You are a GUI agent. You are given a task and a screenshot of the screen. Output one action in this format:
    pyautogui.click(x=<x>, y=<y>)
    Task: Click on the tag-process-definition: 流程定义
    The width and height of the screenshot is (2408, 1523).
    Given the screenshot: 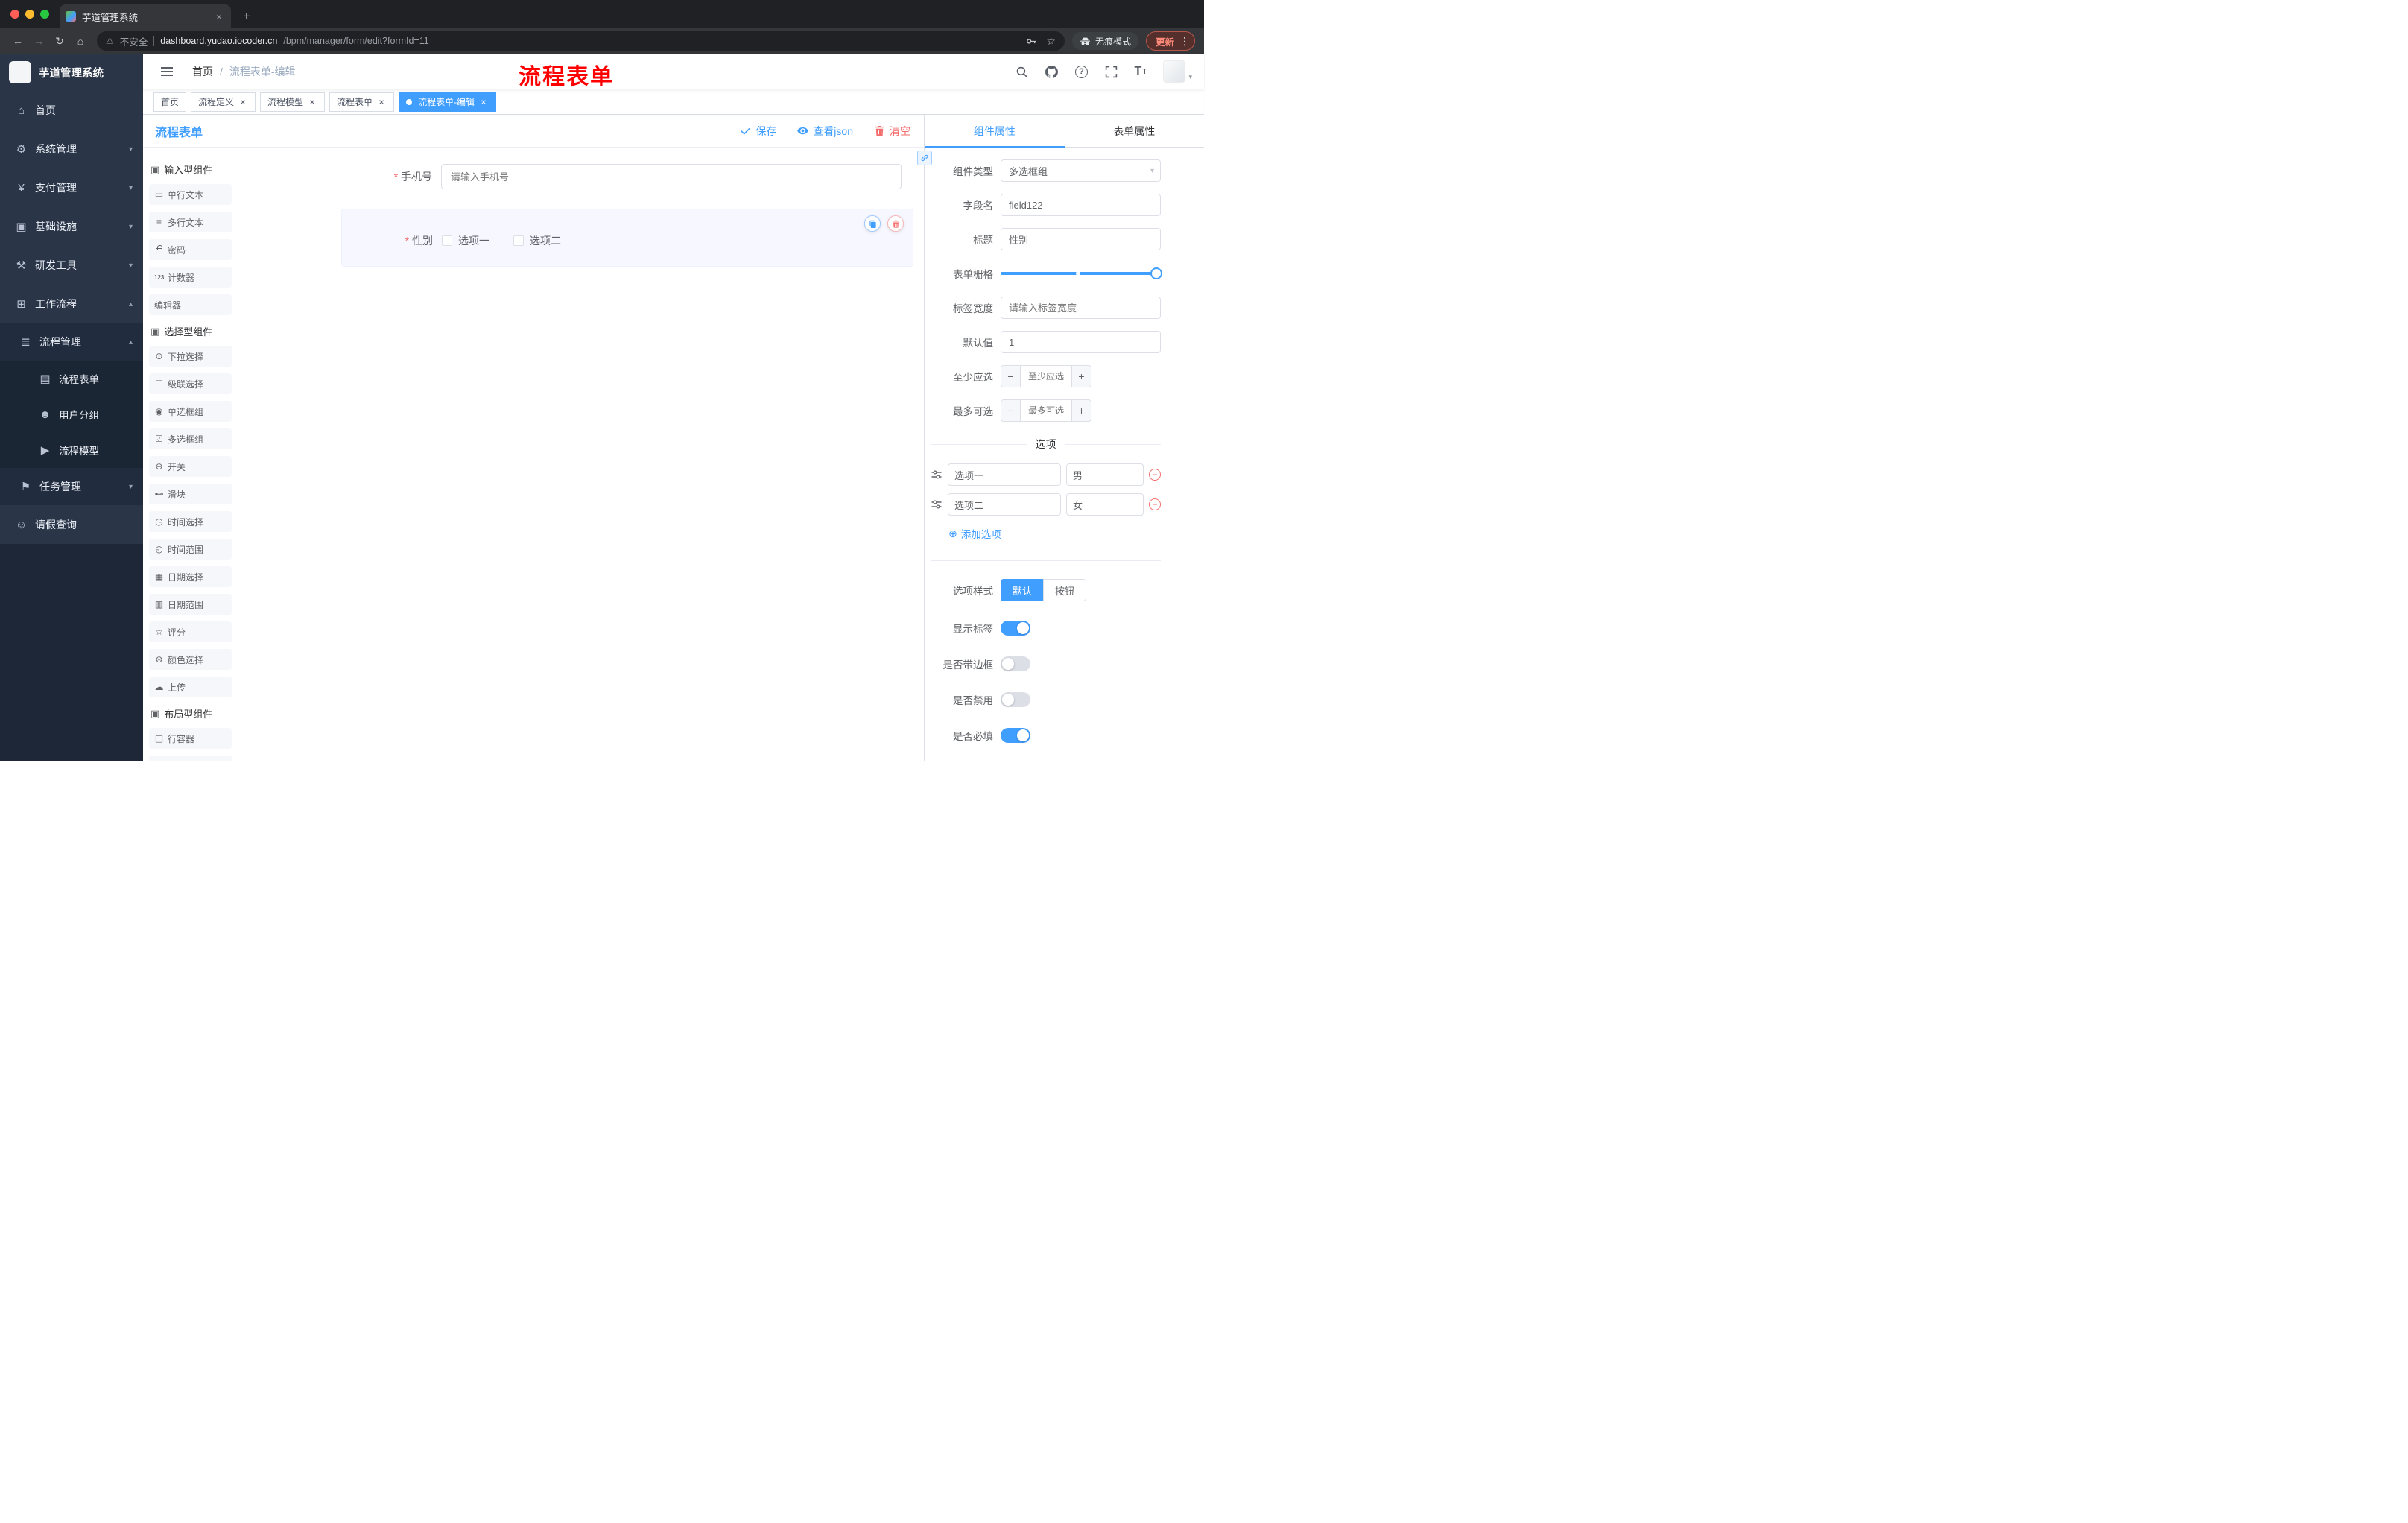 What is the action you would take?
    pyautogui.click(x=223, y=102)
    